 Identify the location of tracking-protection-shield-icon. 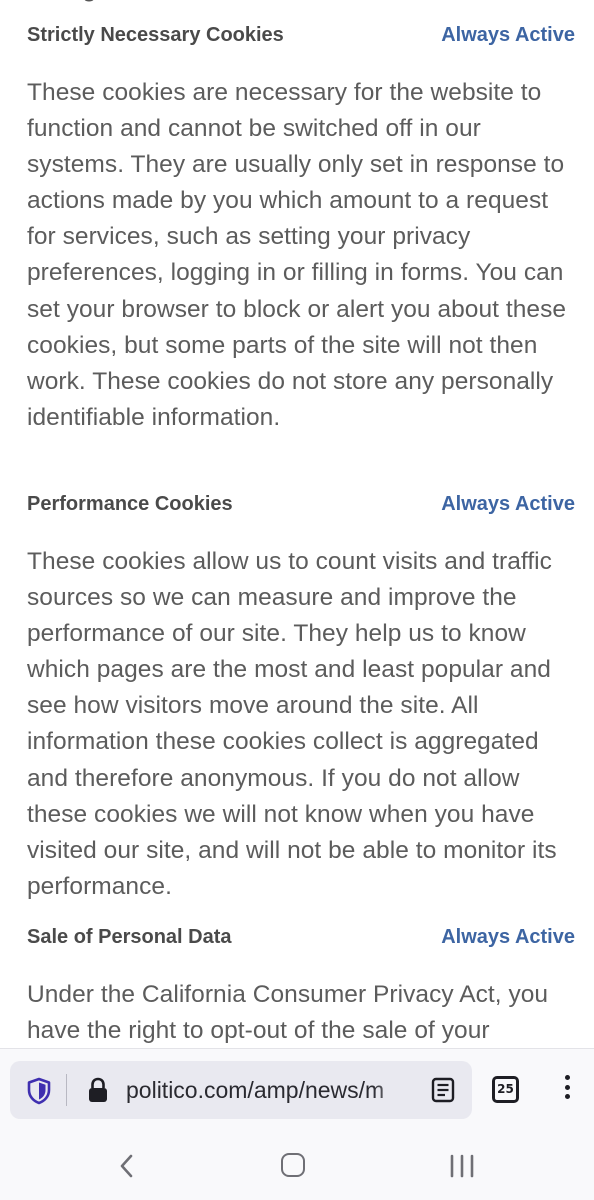
(39, 1091).